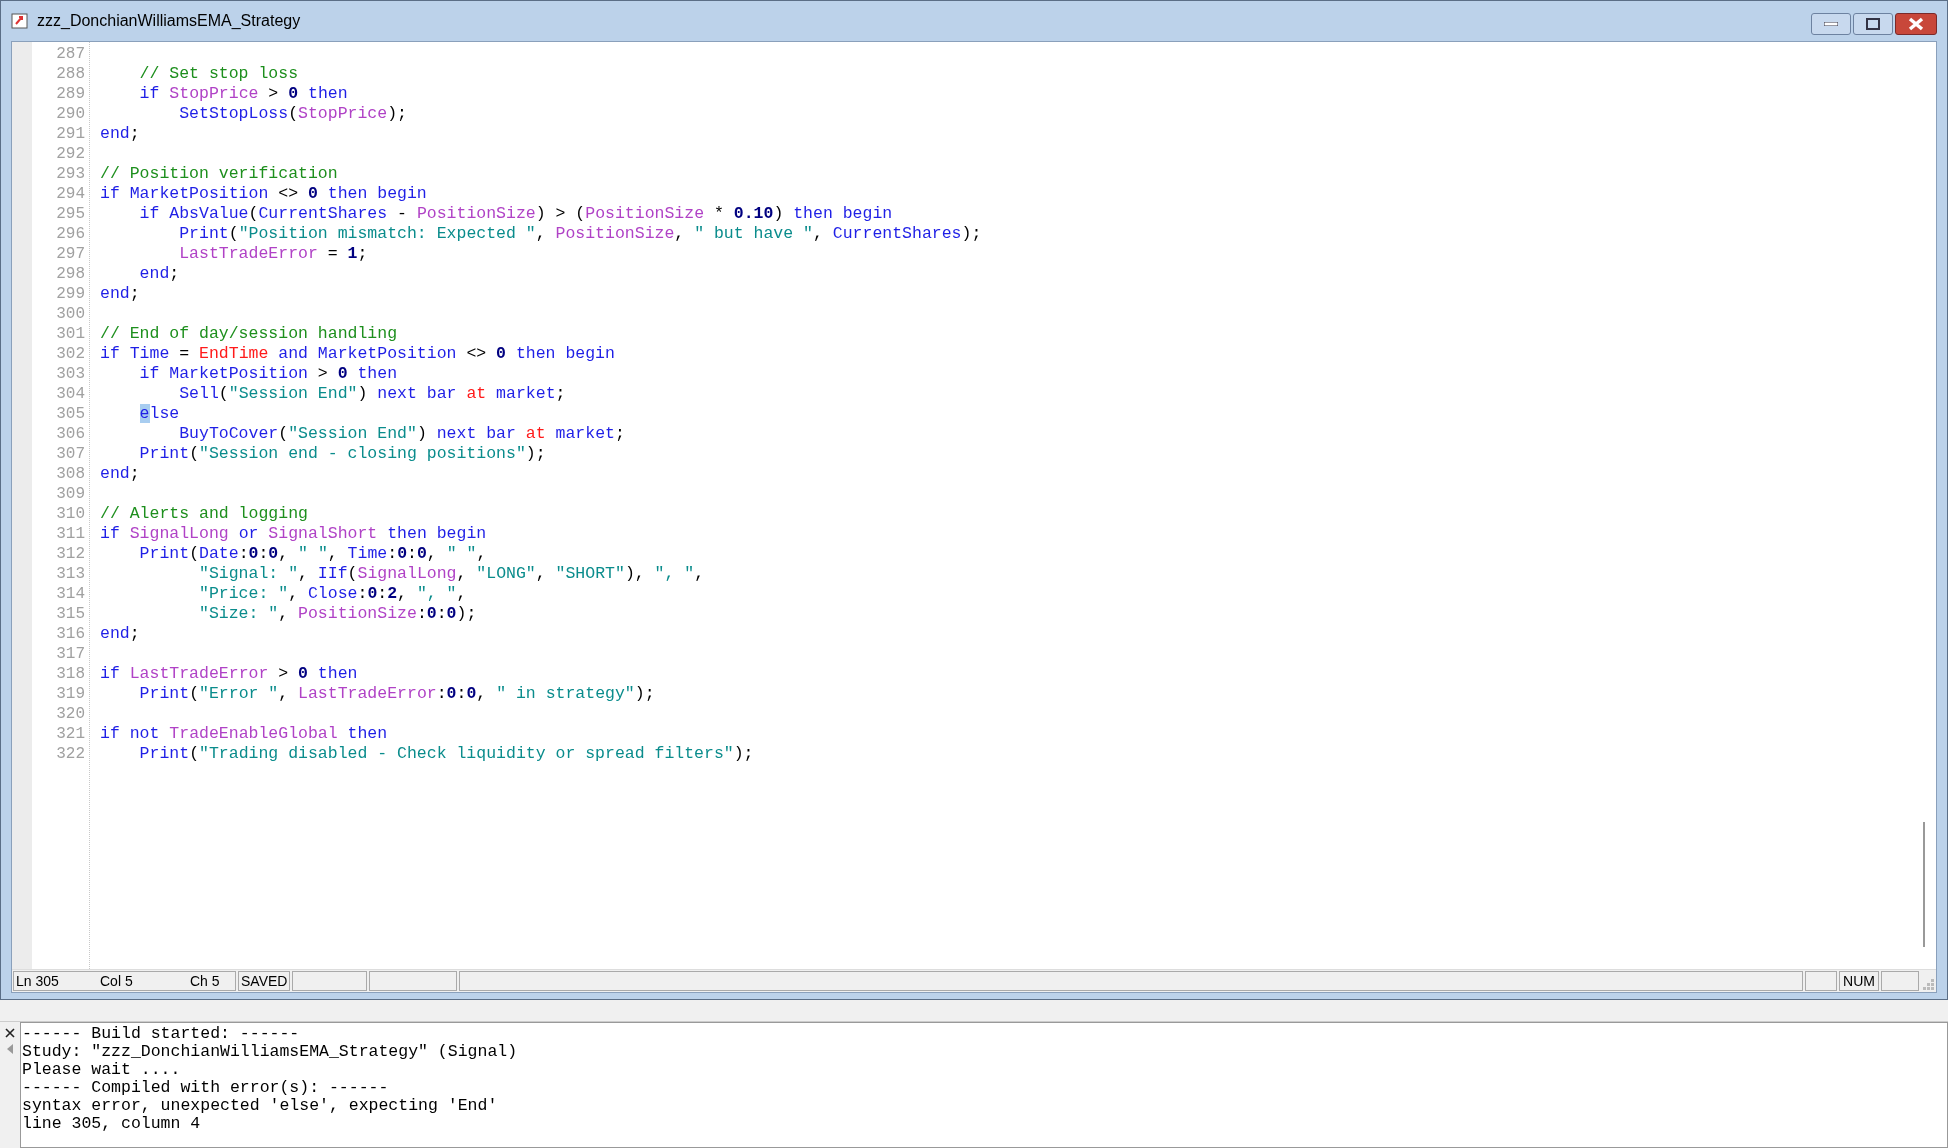  What do you see at coordinates (70, 114) in the screenshot?
I see `line-number: 290` at bounding box center [70, 114].